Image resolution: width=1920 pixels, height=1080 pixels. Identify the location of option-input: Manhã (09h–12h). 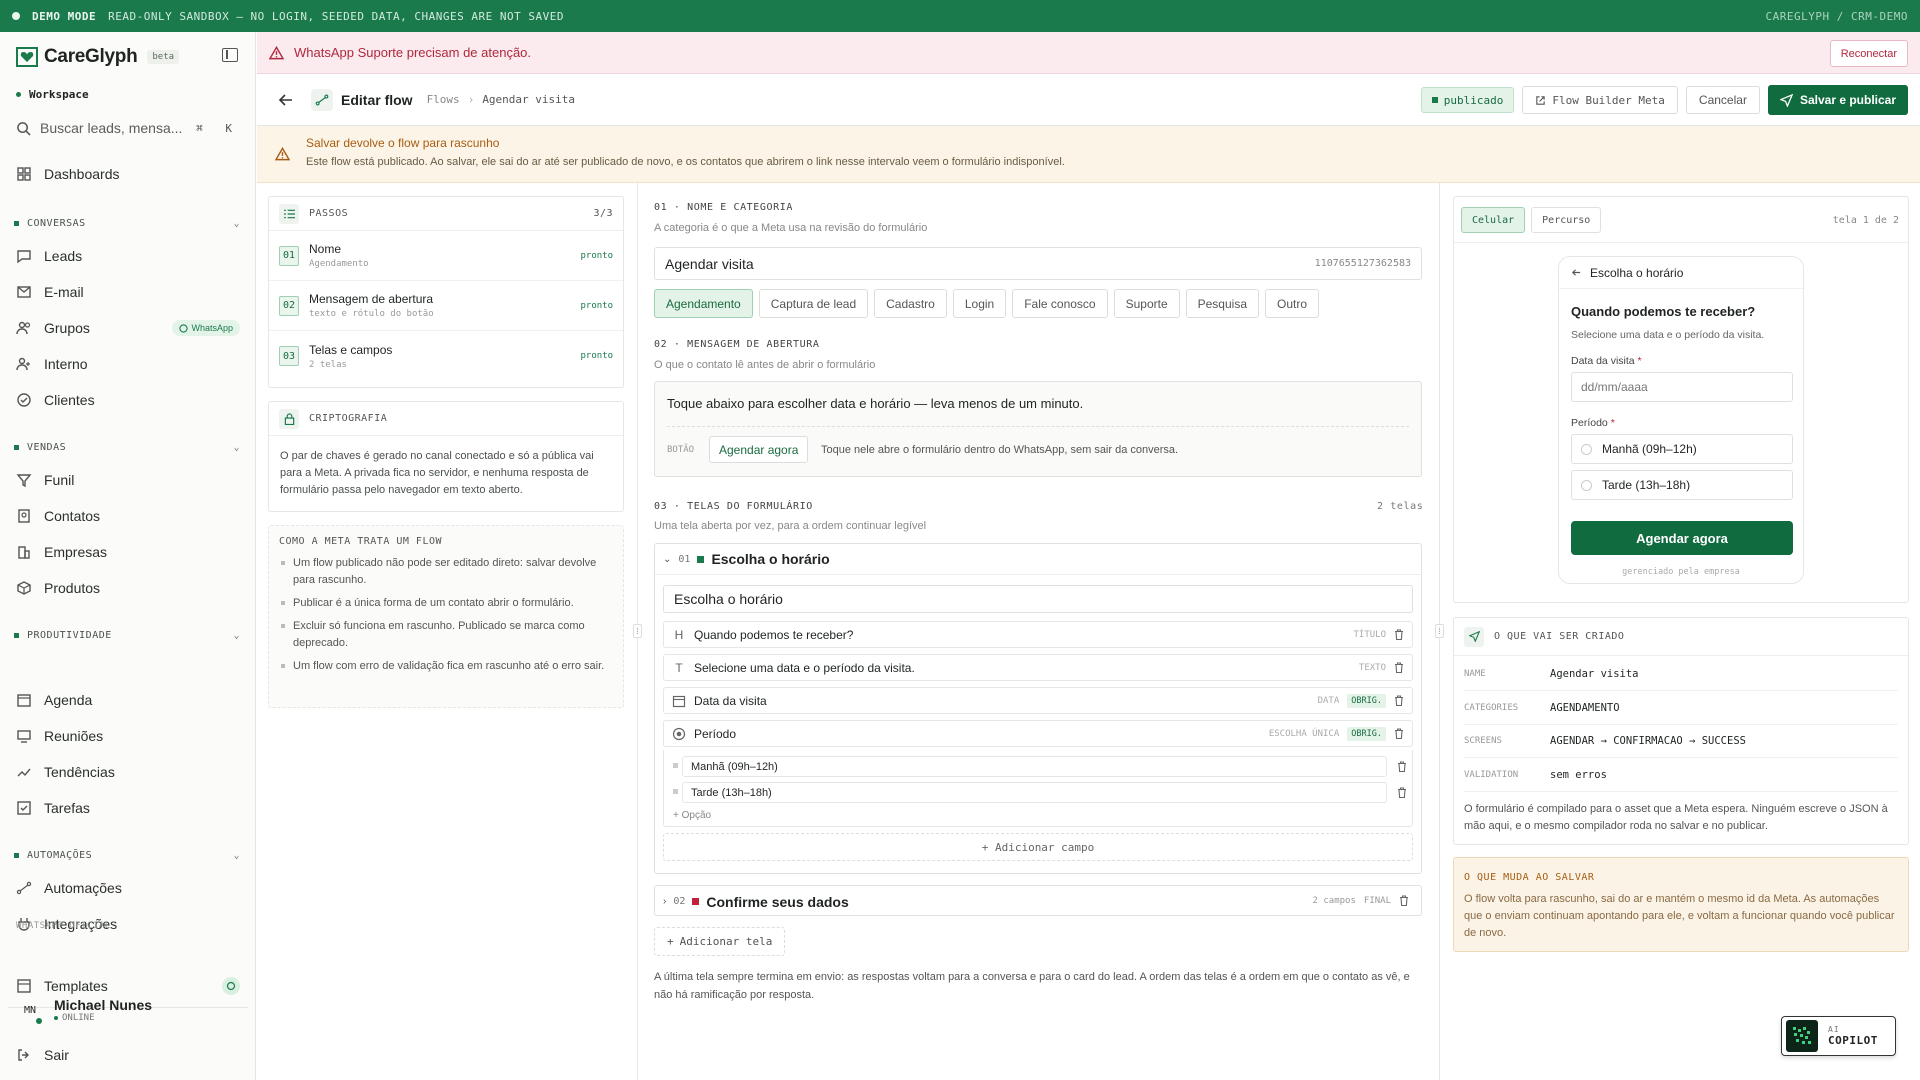
(1034, 766).